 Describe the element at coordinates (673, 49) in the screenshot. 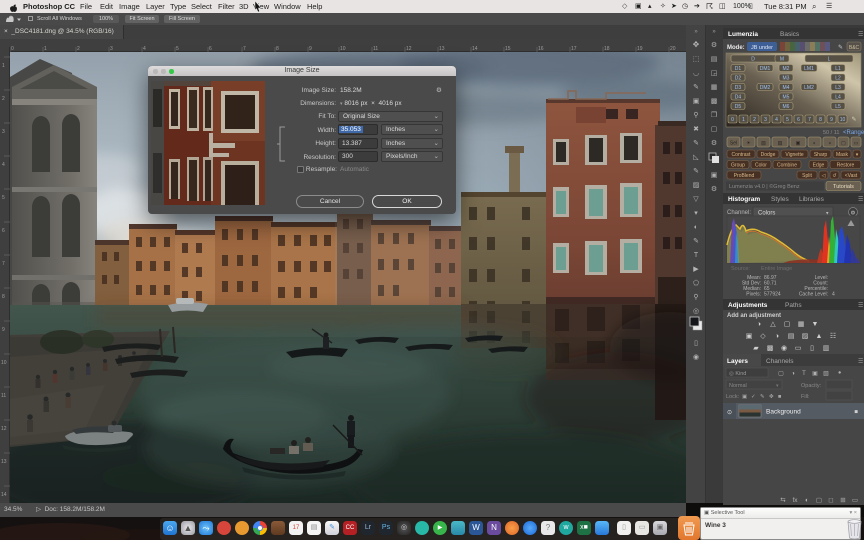

I see `svg-text: 20` at that location.